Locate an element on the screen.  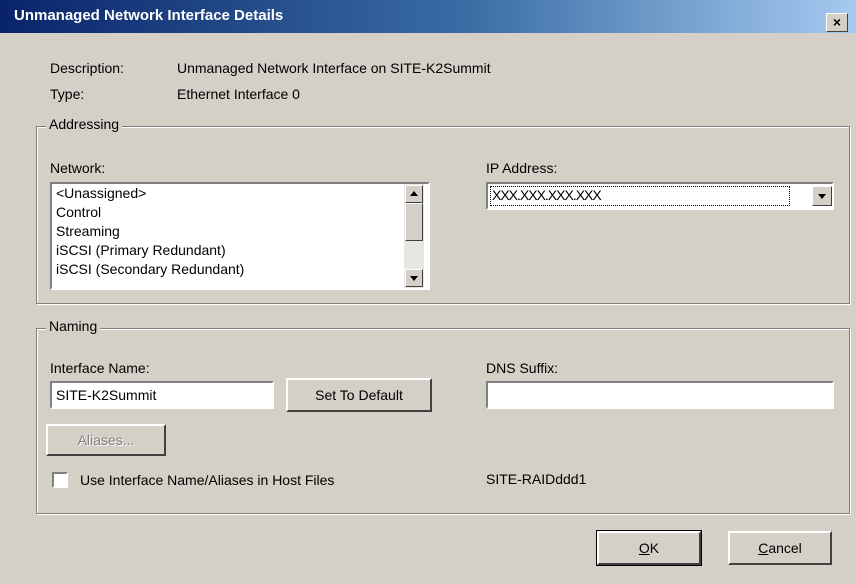
chevron-down-icon is located at coordinates (822, 196).